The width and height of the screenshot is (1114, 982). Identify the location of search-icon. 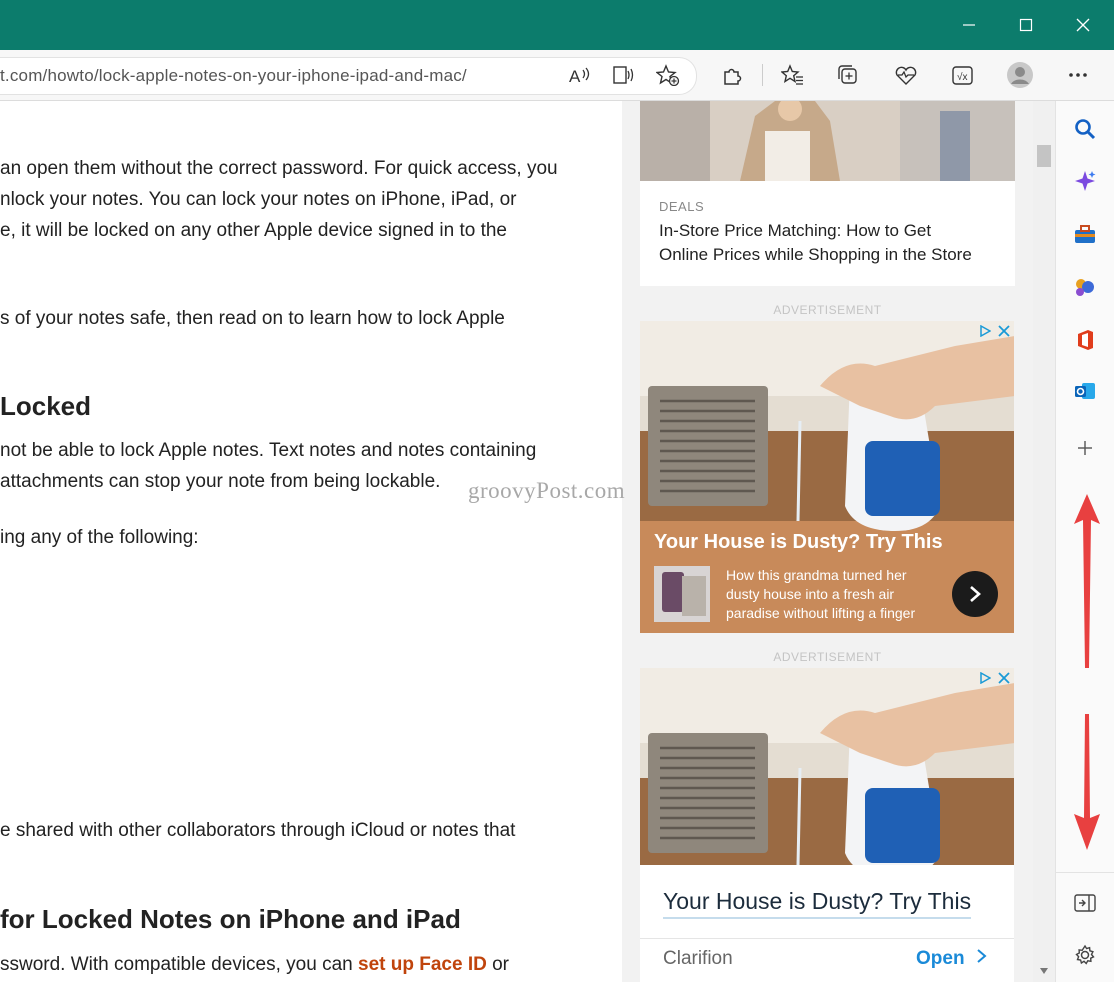
(1085, 129).